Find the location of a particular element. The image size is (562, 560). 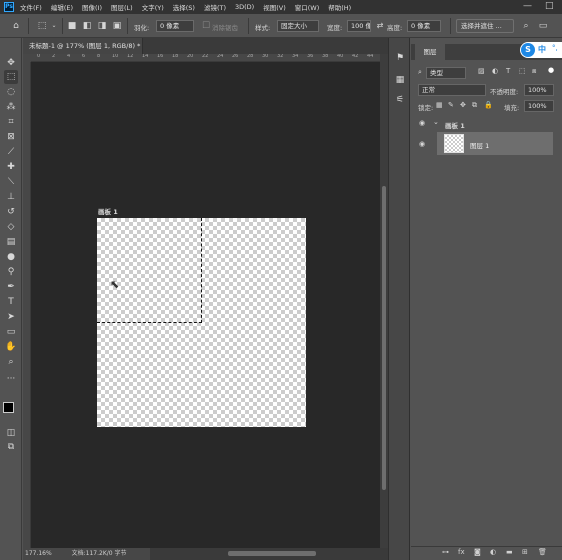

opacity-input: 100% is located at coordinates (539, 90).